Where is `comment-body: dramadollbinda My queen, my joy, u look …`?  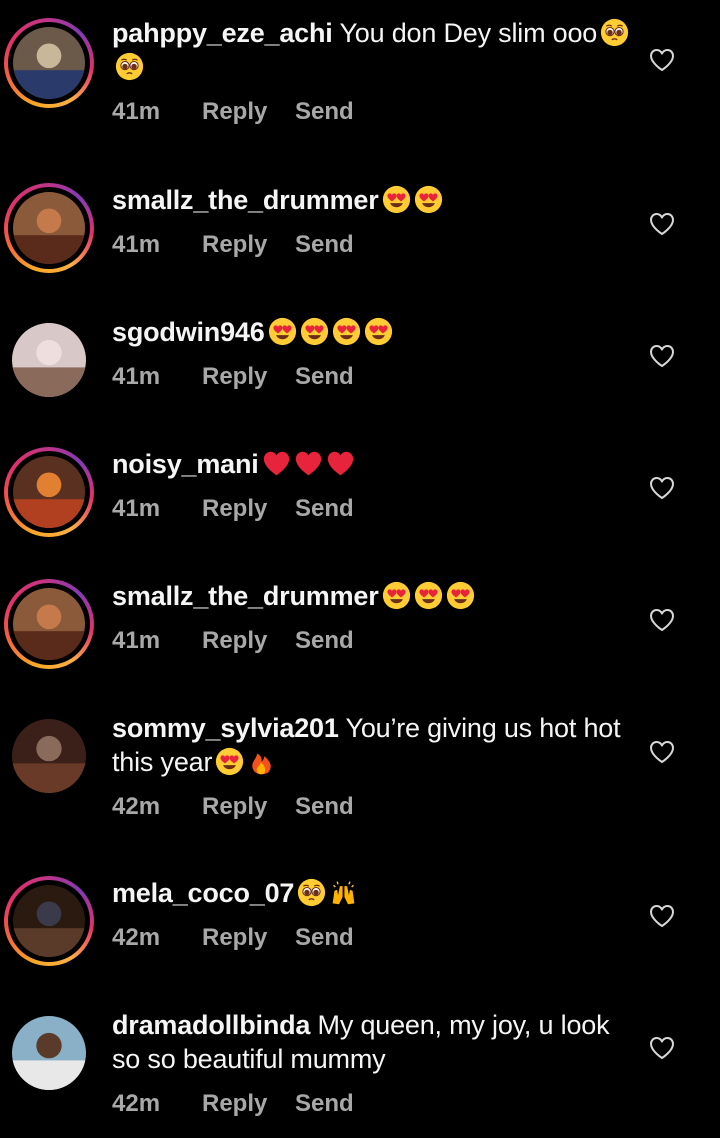
comment-body: dramadollbinda My queen, my joy, u look … is located at coordinates (372, 1063).